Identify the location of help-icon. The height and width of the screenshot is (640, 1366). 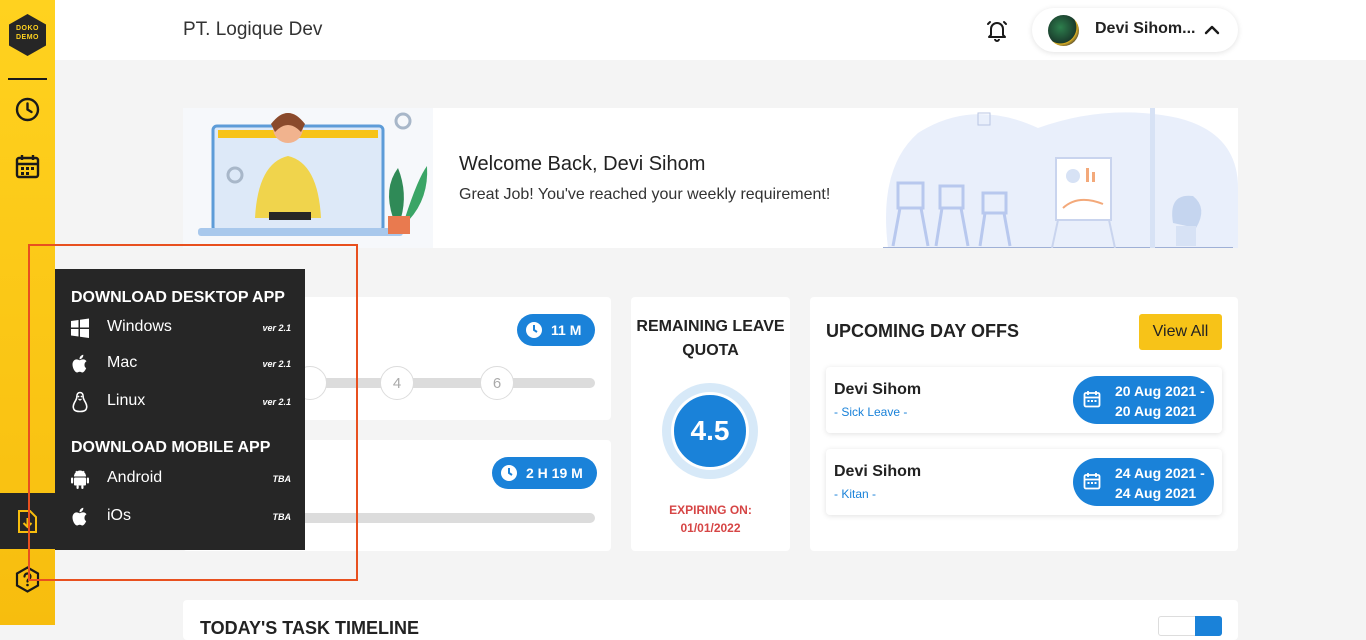
(27, 579).